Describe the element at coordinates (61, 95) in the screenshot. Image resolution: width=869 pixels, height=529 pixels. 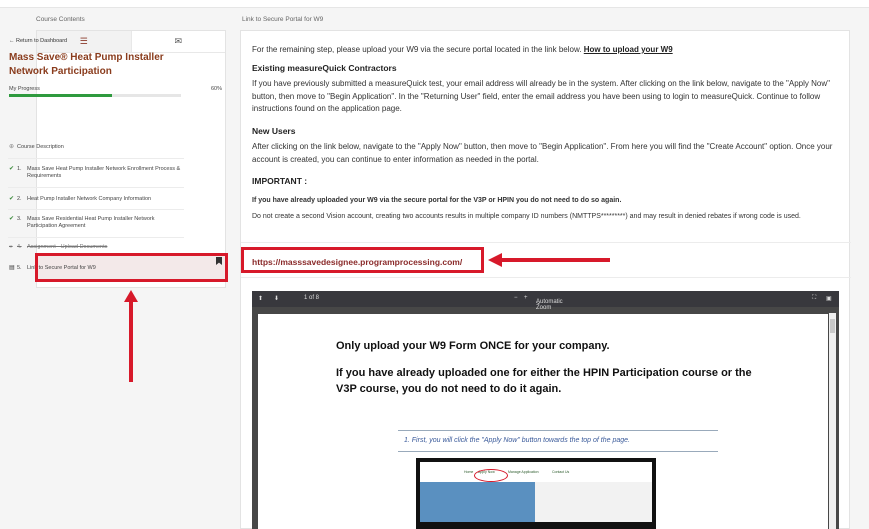
I see `progress-fill` at that location.